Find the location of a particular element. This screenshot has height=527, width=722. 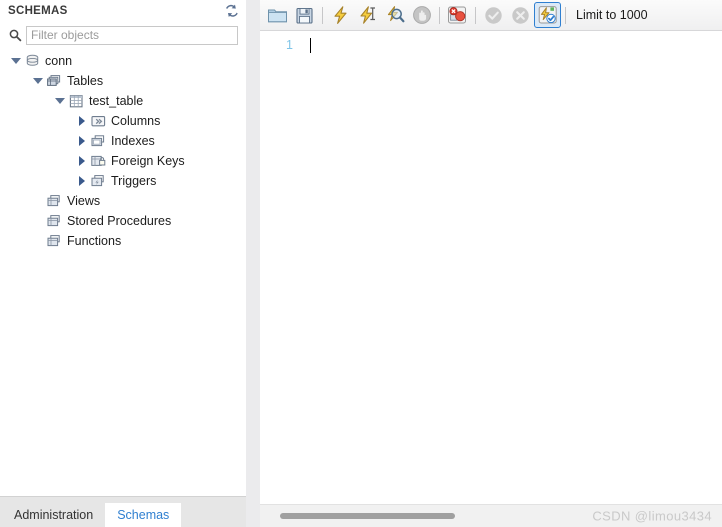

bottom-tab-bar: Administration Schemas is located at coordinates (123, 511).